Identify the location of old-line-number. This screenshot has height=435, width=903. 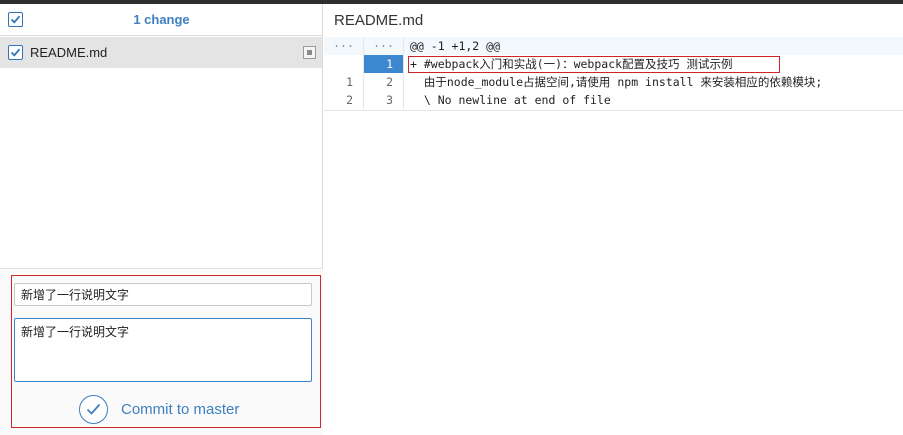
(344, 64).